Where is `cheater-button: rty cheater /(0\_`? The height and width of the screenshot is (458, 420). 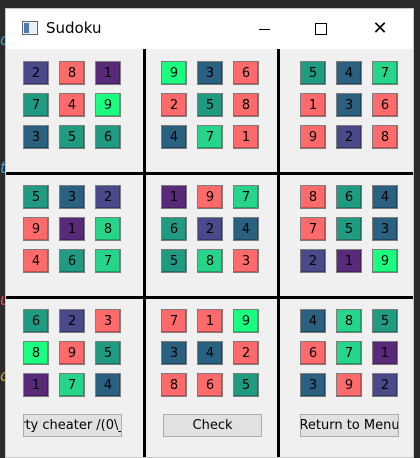 cheater-button: rty cheater /(0\_ is located at coordinates (72, 425).